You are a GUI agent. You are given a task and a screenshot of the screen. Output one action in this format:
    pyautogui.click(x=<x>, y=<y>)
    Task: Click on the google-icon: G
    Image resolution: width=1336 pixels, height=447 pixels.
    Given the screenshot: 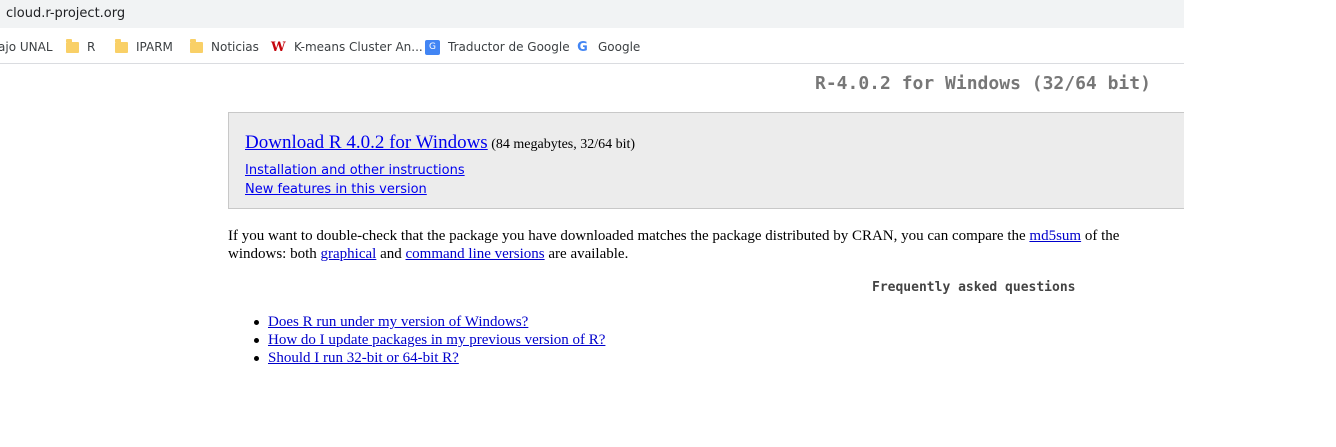 What is the action you would take?
    pyautogui.click(x=582, y=47)
    